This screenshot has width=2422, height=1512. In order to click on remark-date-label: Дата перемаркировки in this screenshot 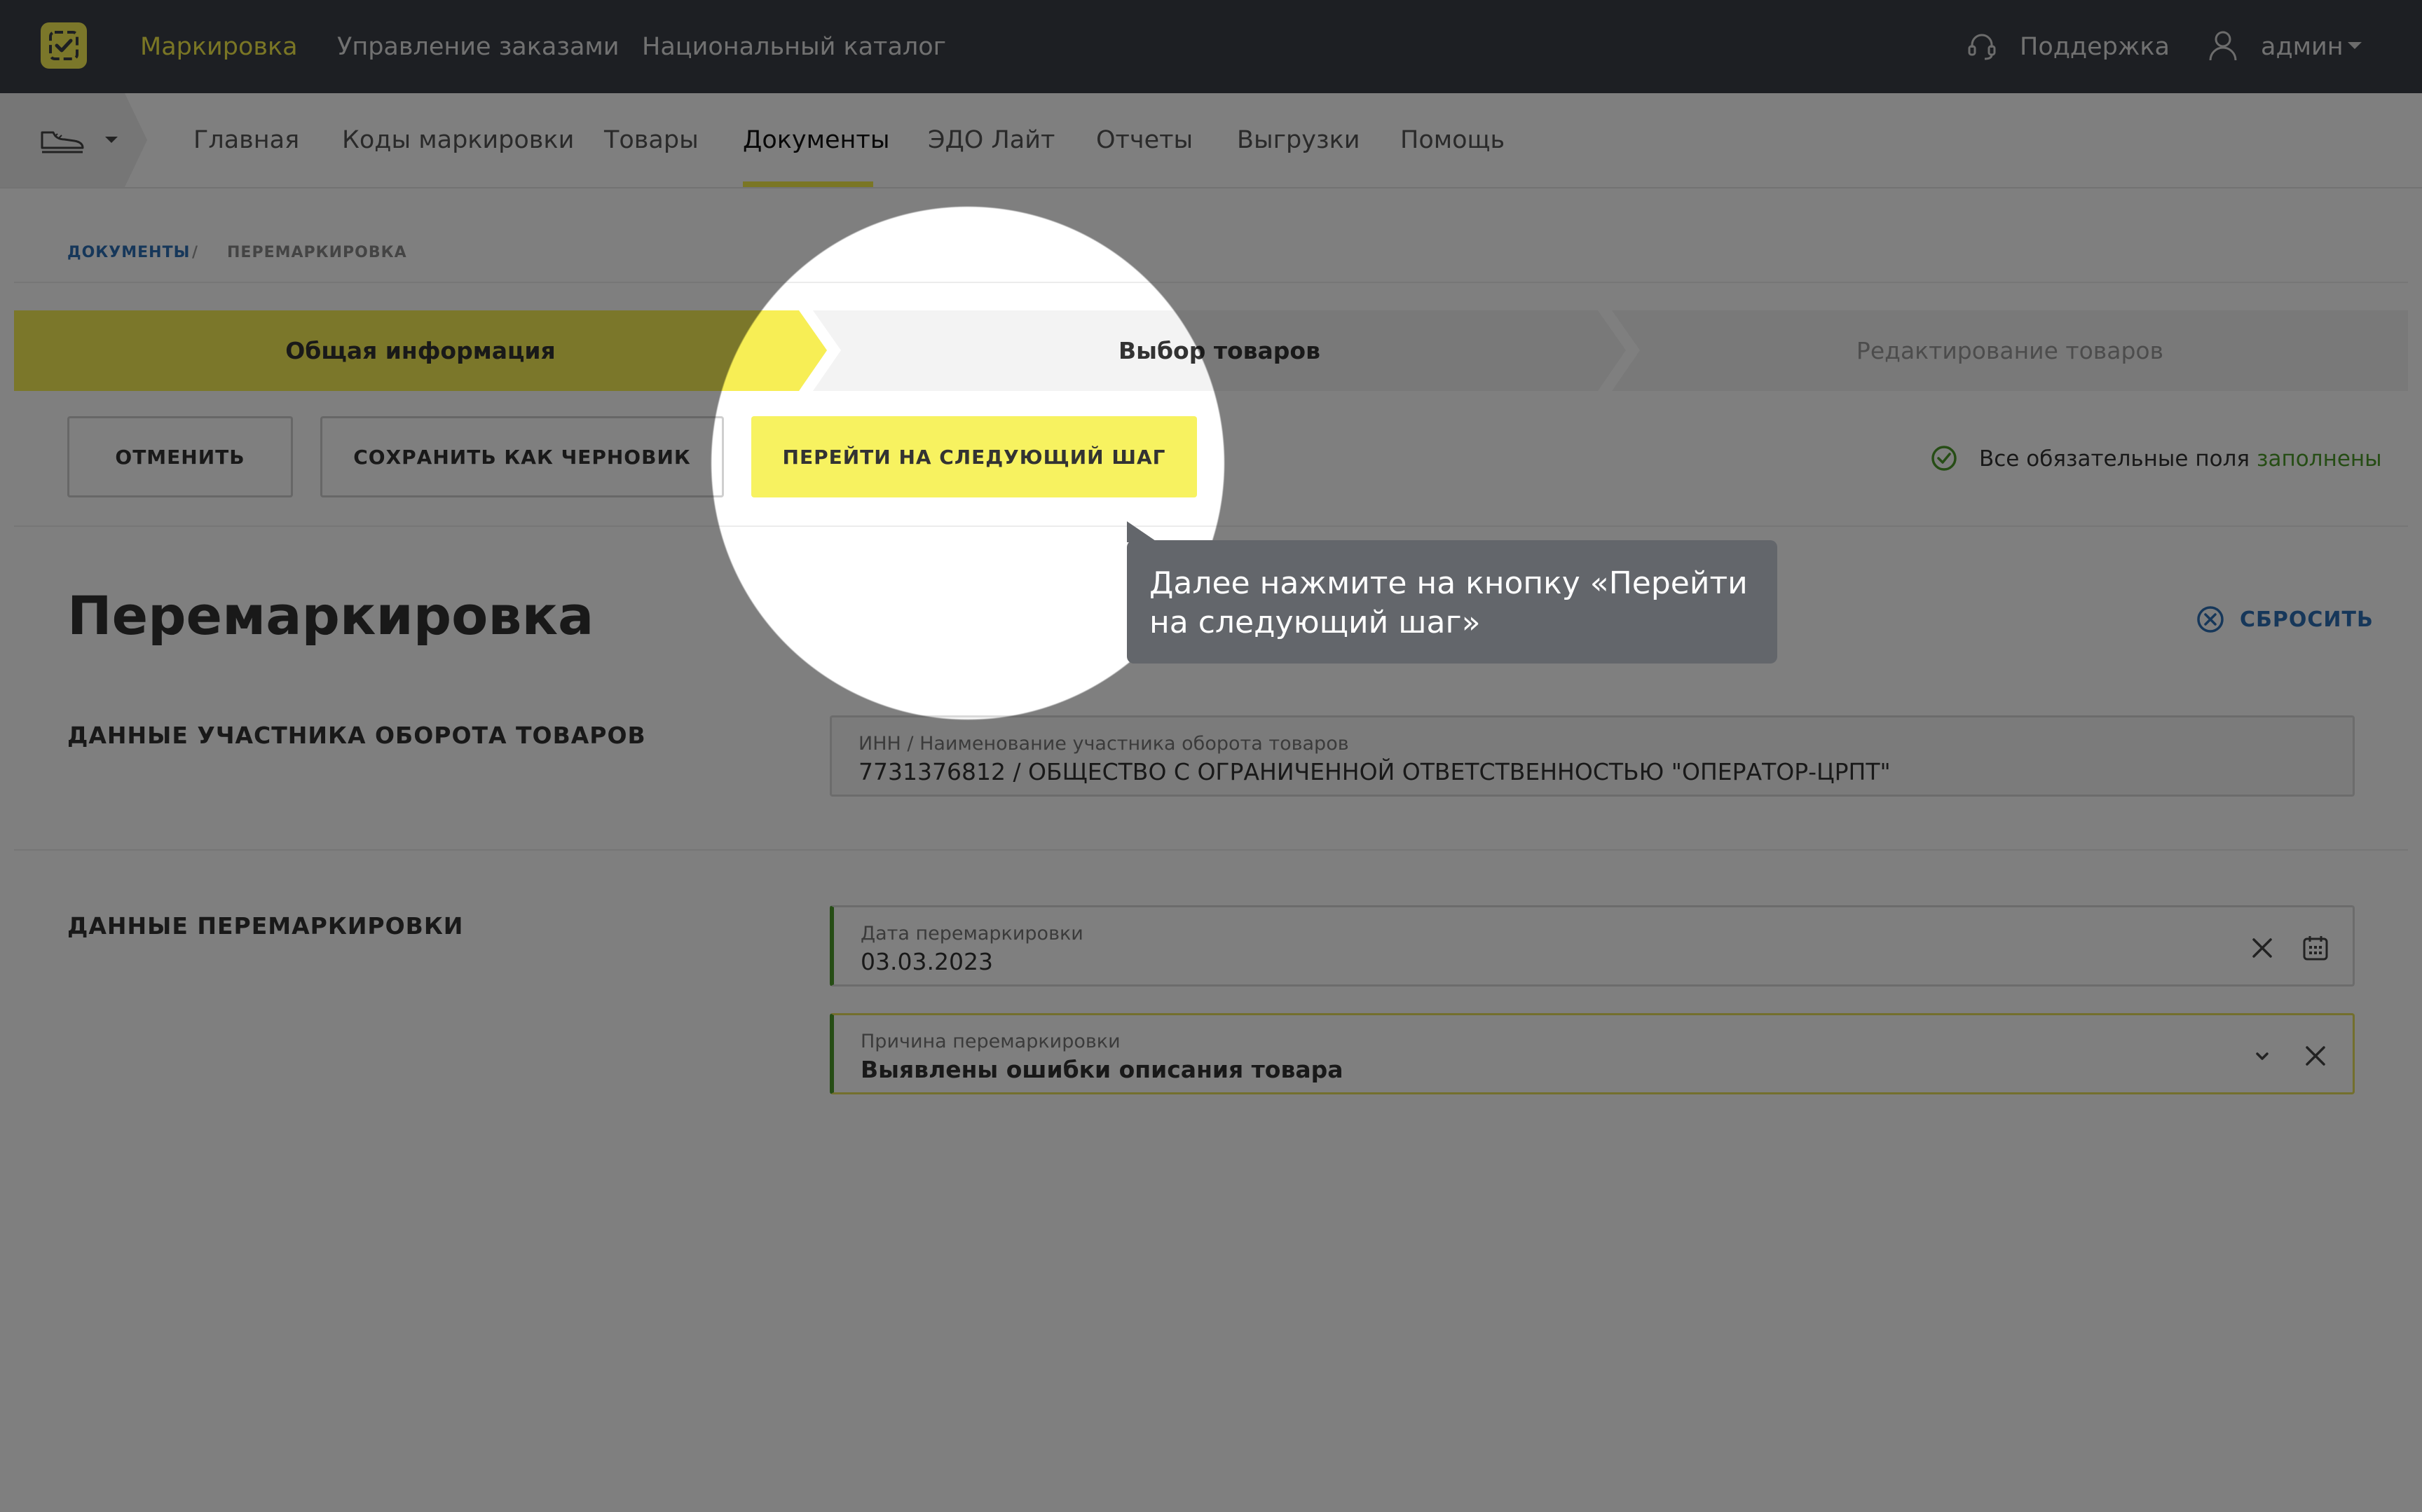, I will do `click(972, 933)`.